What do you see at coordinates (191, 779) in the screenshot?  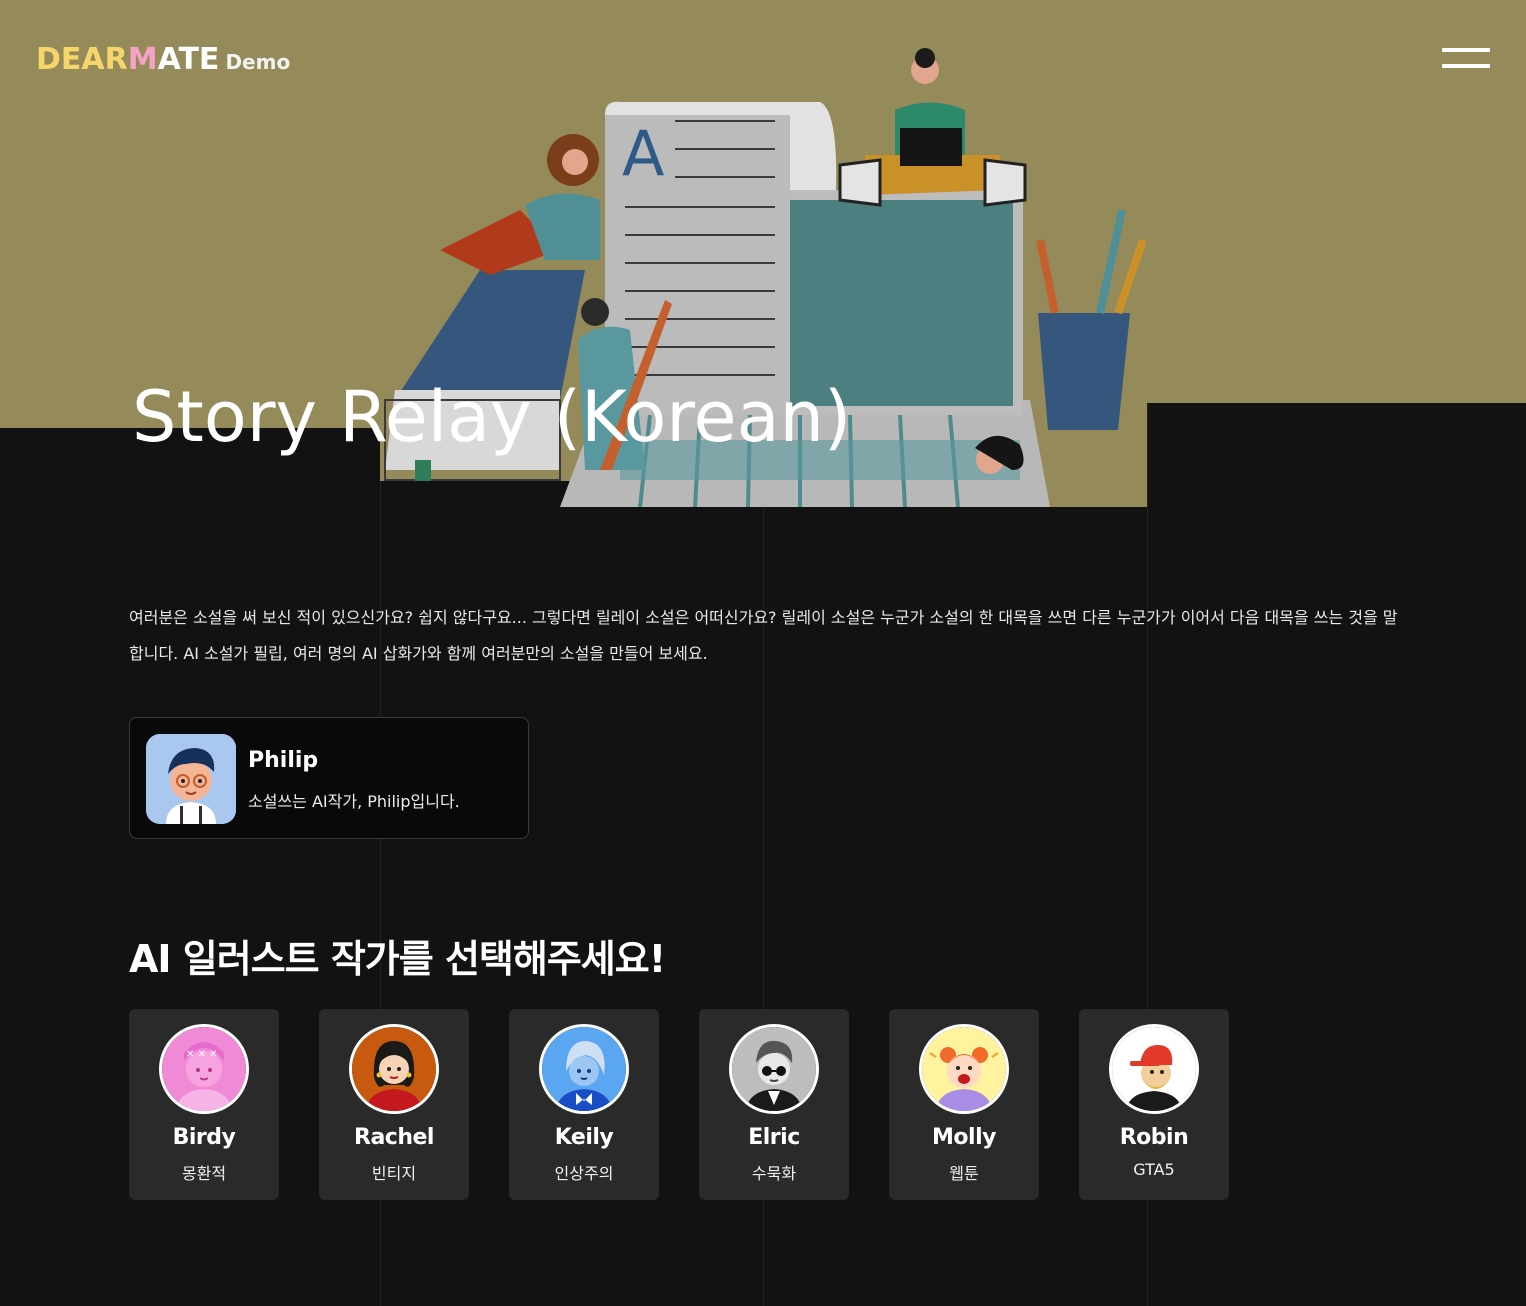 I see `philip-avatar` at bounding box center [191, 779].